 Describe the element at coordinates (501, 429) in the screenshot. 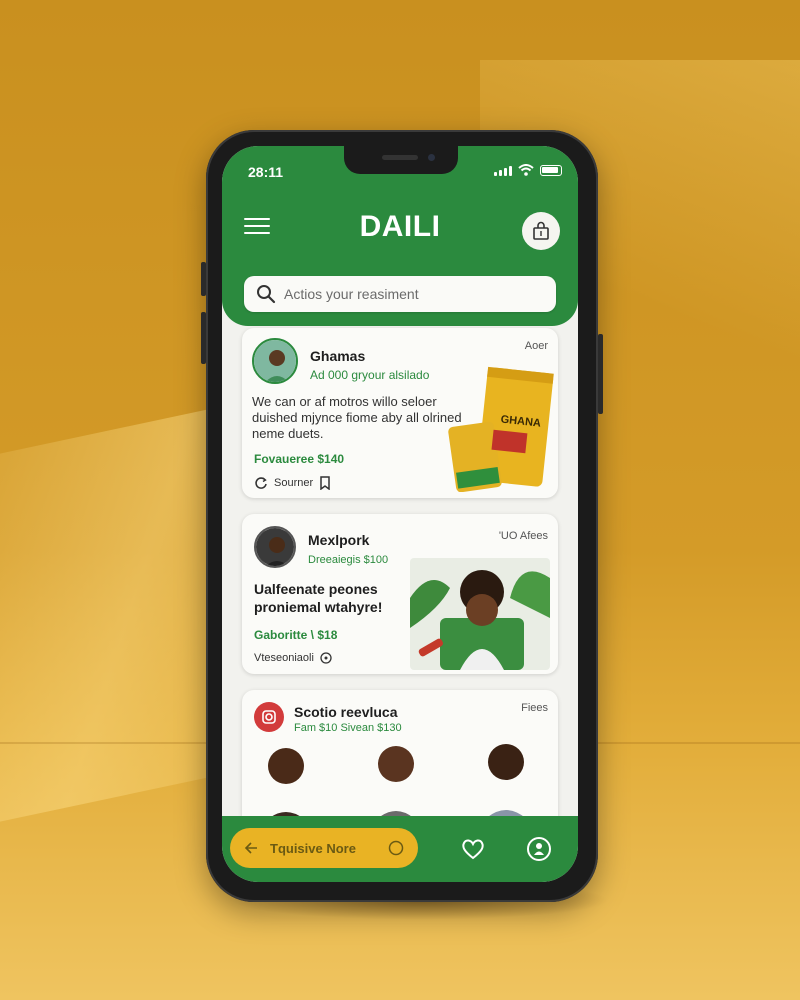

I see `product-image: GHANA` at that location.